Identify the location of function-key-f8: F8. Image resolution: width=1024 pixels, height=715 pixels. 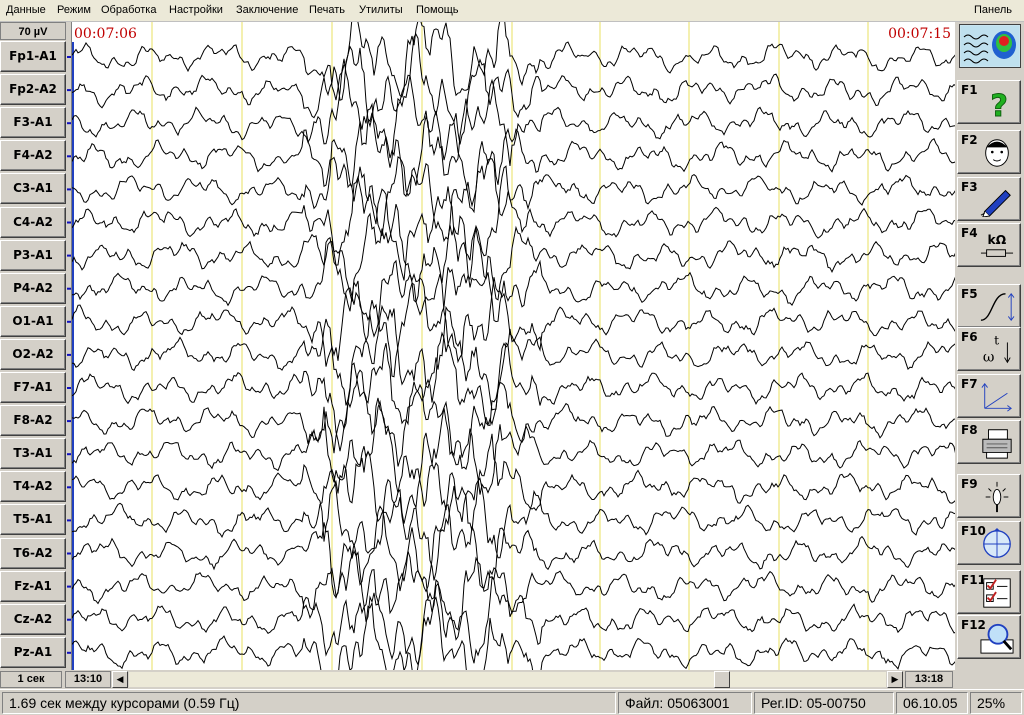
(989, 442).